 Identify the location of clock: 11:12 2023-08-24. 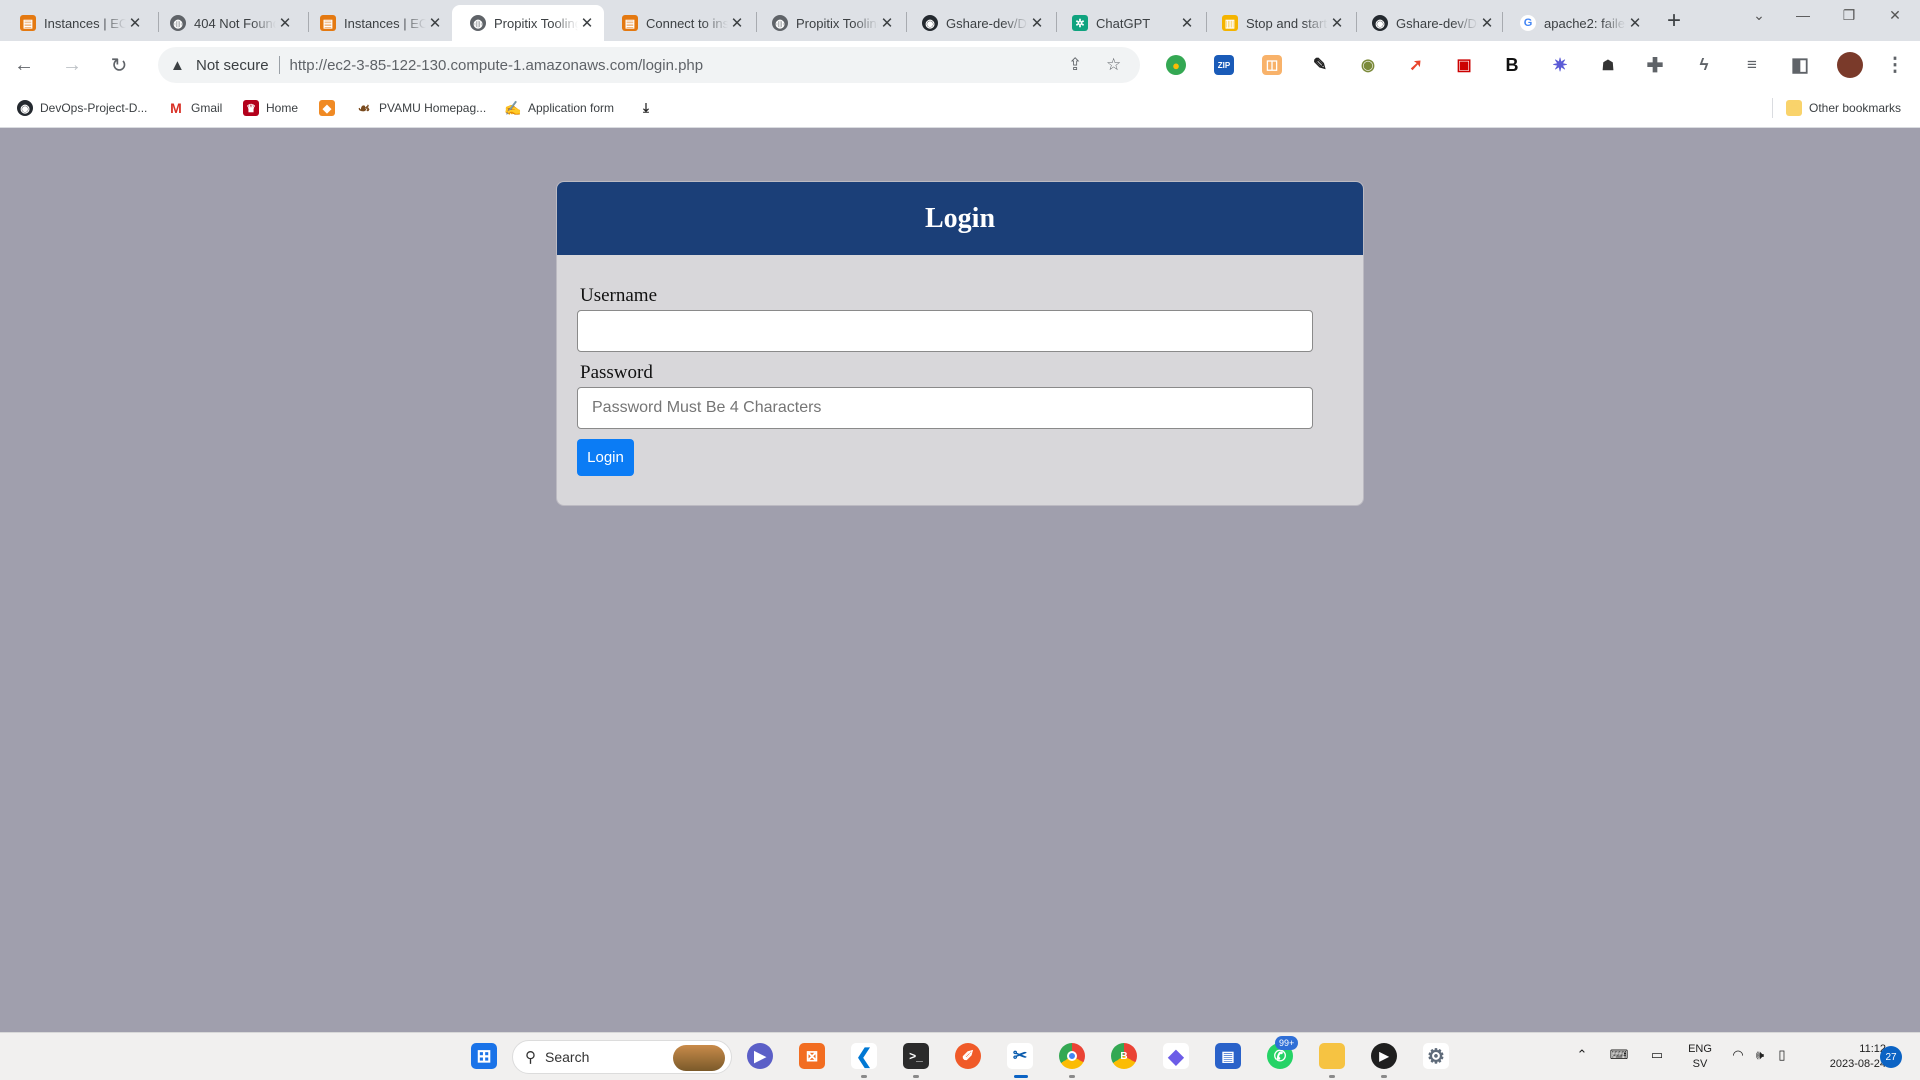
(1846, 1057).